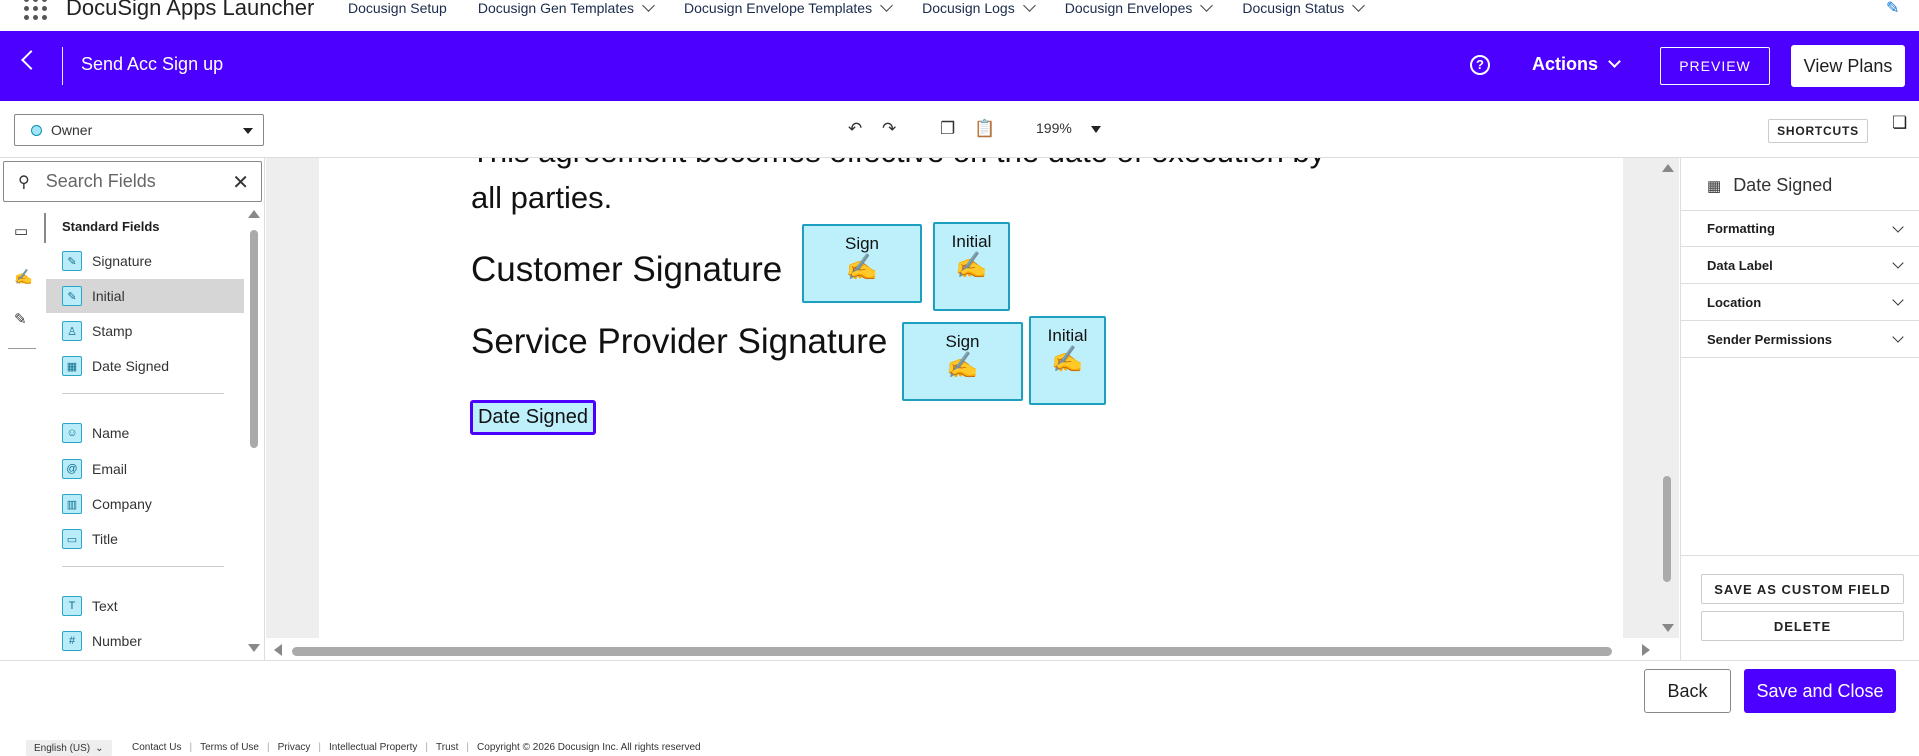  I want to click on pen-icon: ✎, so click(72, 296).